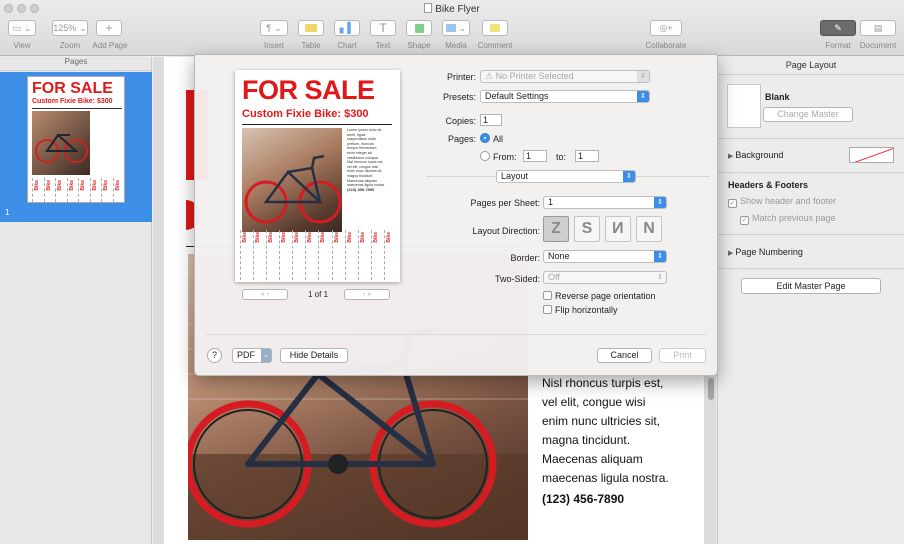 The width and height of the screenshot is (904, 544). What do you see at coordinates (782, 202) in the screenshot?
I see `show-header-footer-checkbox: ✓ Show header and footer` at bounding box center [782, 202].